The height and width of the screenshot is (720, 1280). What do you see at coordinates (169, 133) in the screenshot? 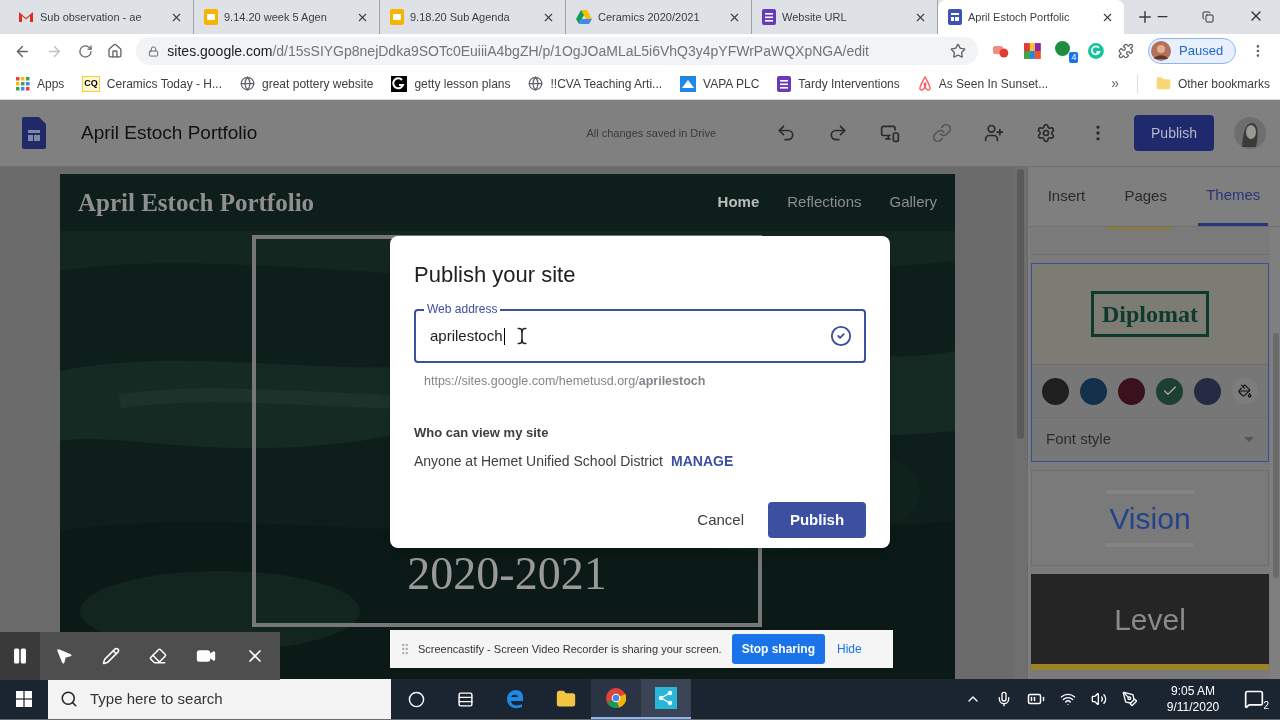
I see `document-title: April Estoch Portfolio` at bounding box center [169, 133].